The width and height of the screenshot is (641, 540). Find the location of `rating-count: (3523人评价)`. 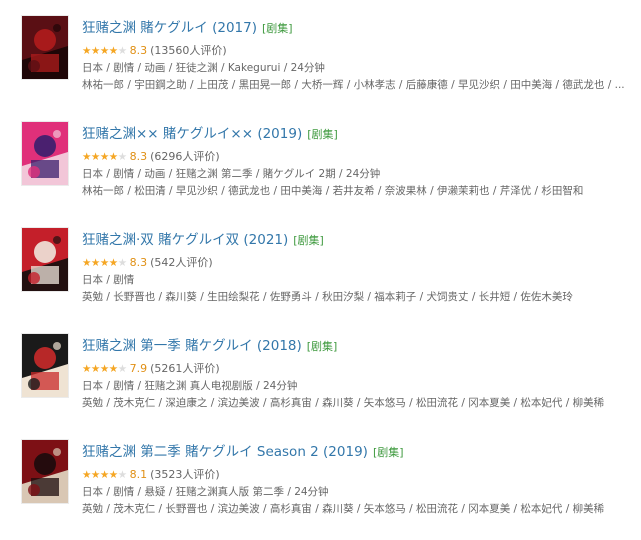

rating-count: (3523人评价) is located at coordinates (185, 474).